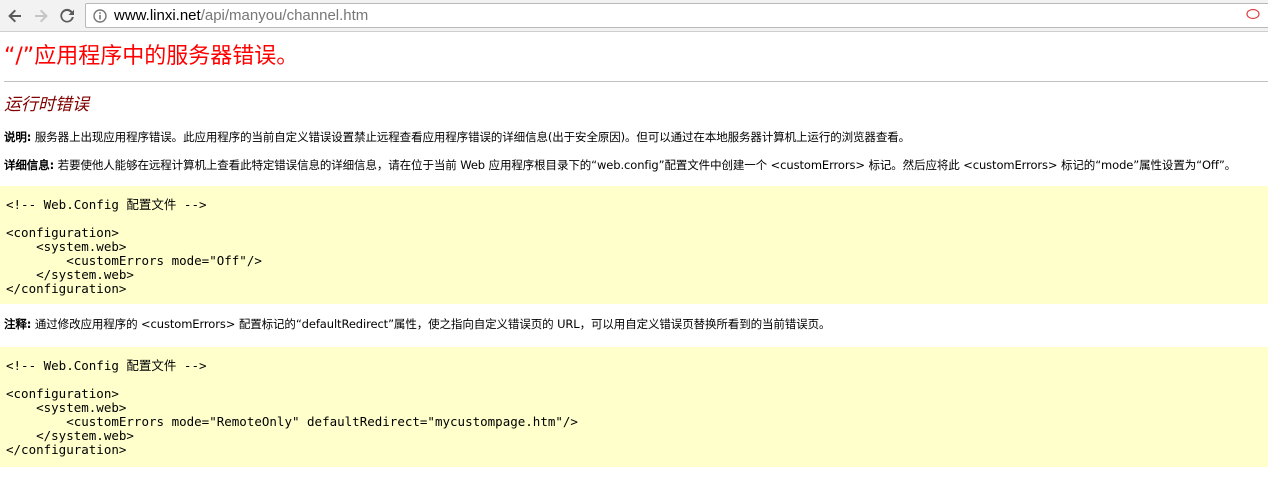  I want to click on page-title: “/”应用程序中的服务器错误。, so click(151, 56).